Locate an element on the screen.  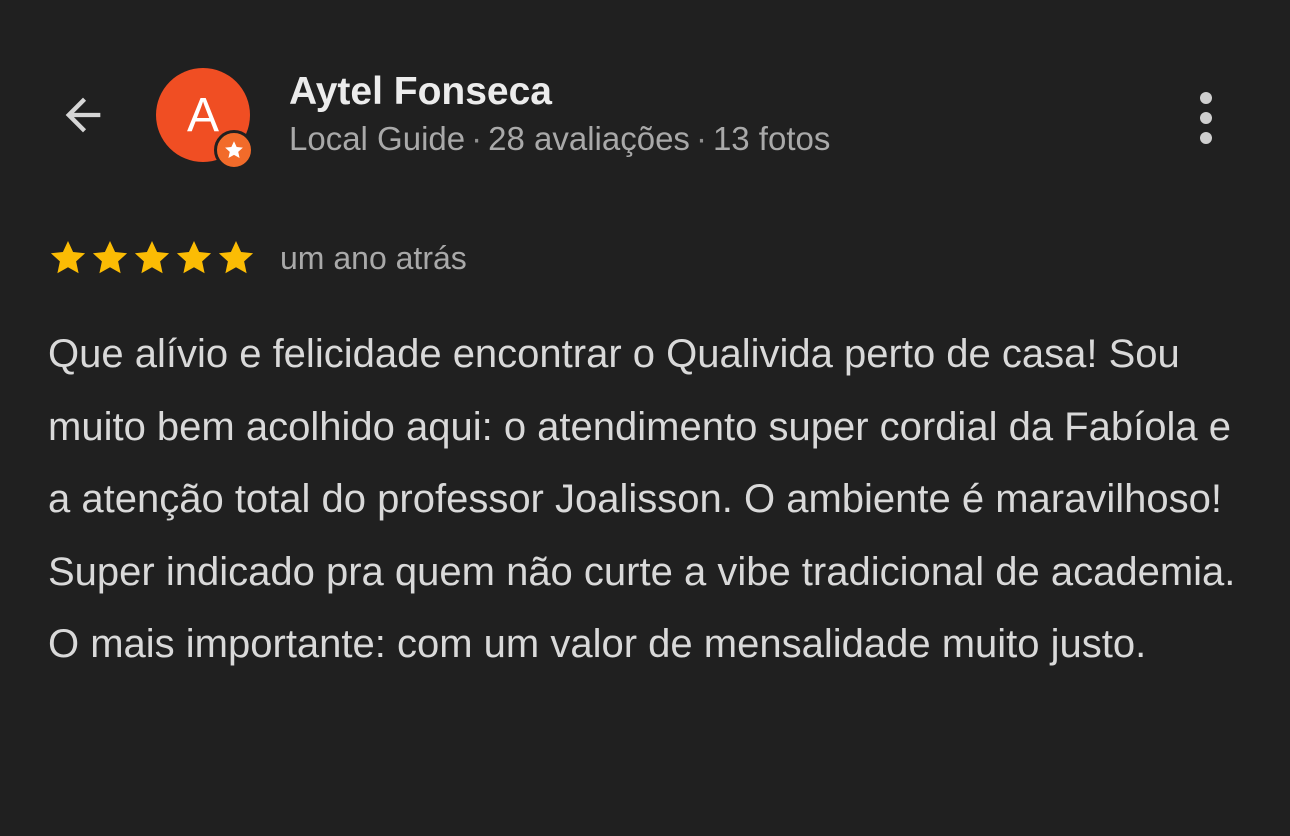
more-vertical-icon is located at coordinates (1206, 98).